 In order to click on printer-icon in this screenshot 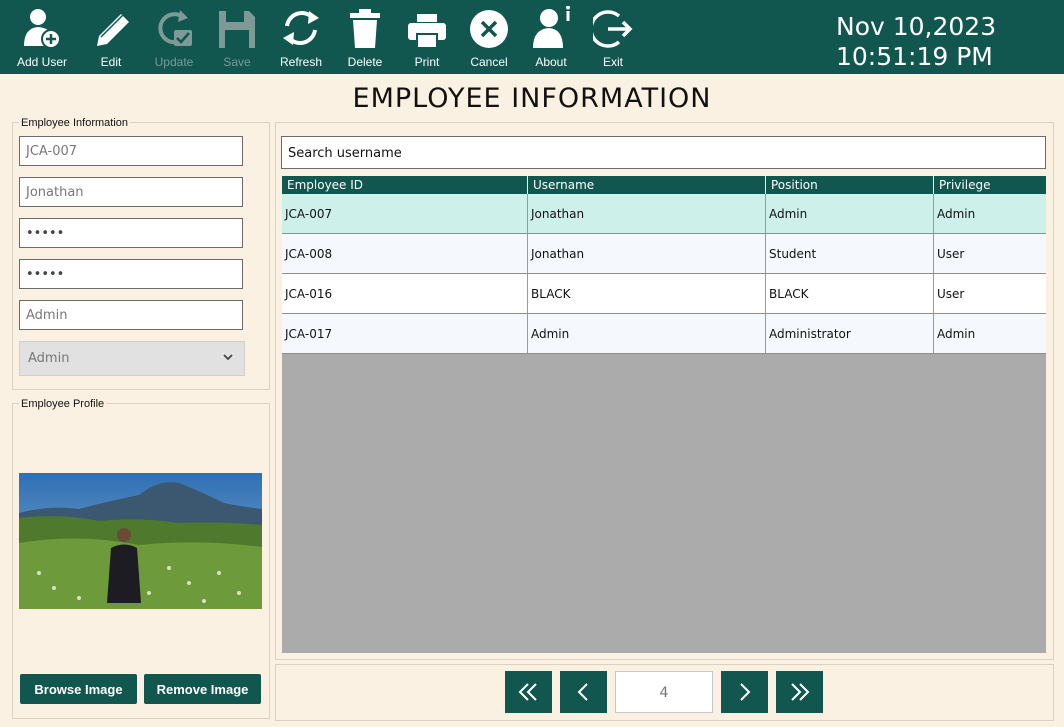, I will do `click(427, 31)`.